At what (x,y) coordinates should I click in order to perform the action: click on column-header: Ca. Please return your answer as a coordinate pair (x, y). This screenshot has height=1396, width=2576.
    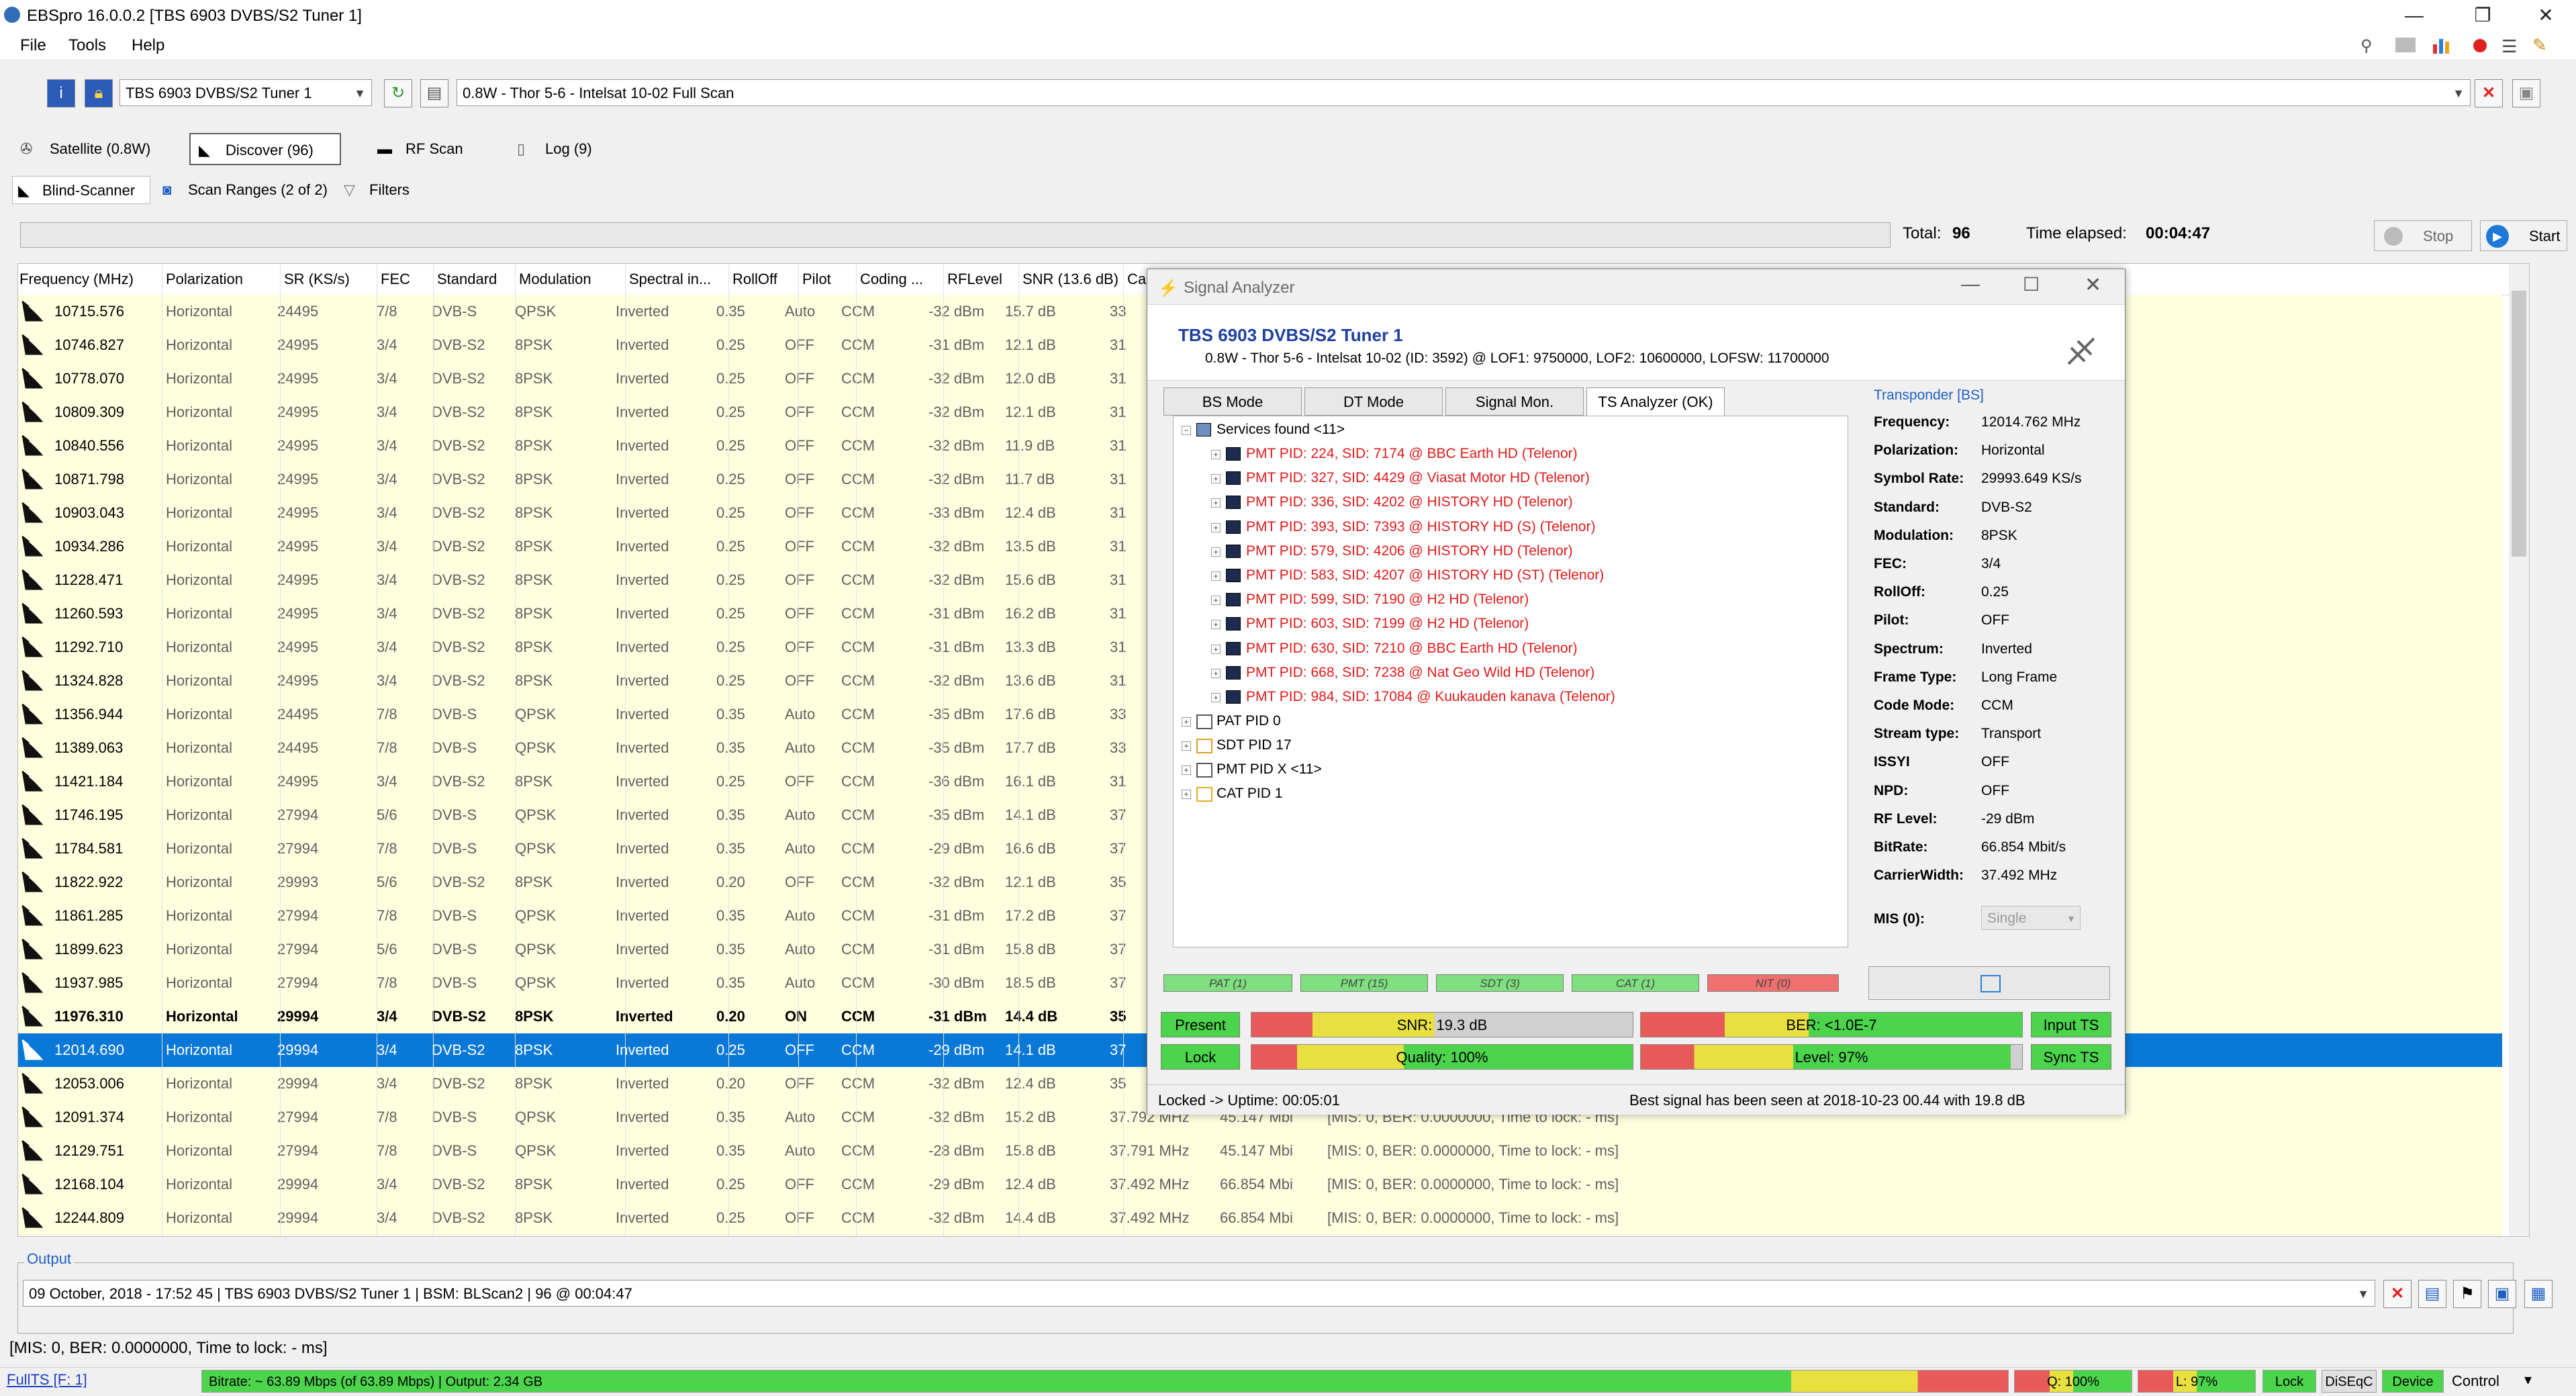
    Looking at the image, I should click on (1136, 279).